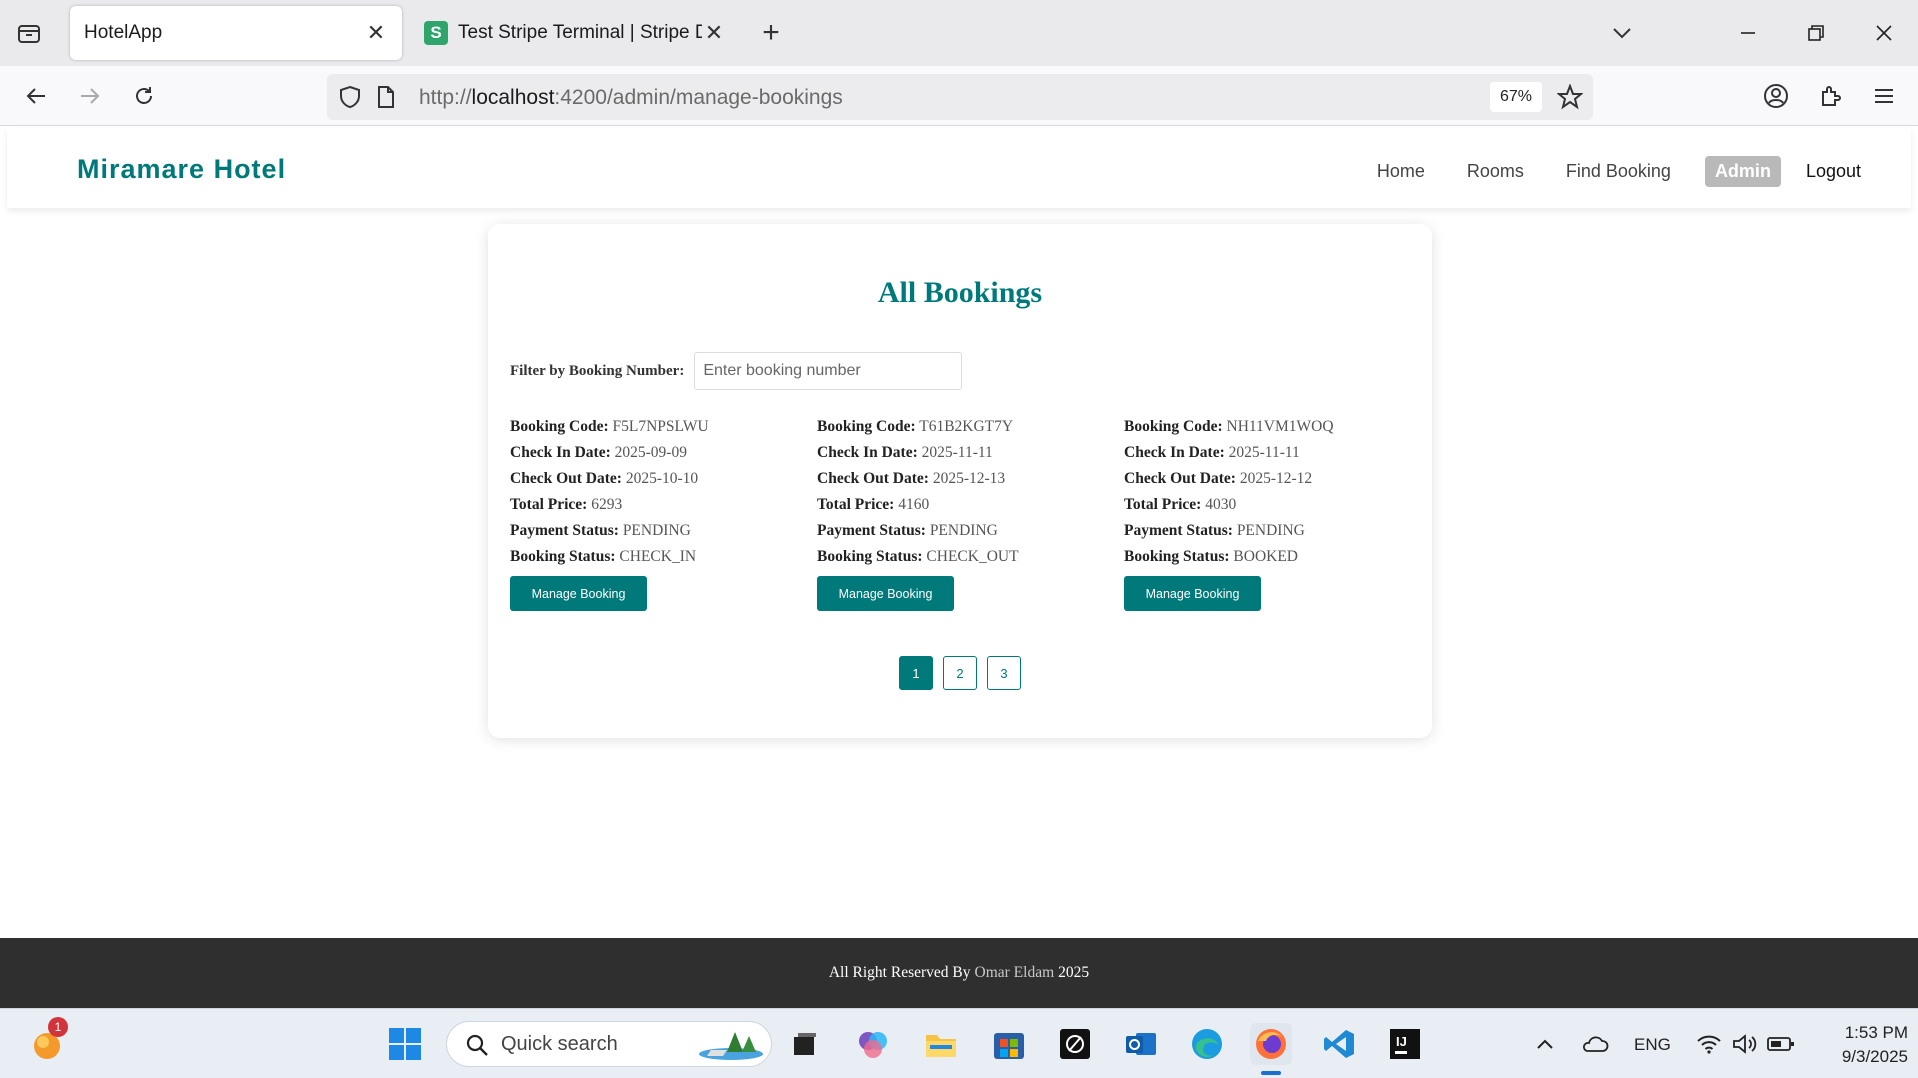 Image resolution: width=1918 pixels, height=1078 pixels. Describe the element at coordinates (1545, 1044) in the screenshot. I see `chevron-up-icon` at that location.